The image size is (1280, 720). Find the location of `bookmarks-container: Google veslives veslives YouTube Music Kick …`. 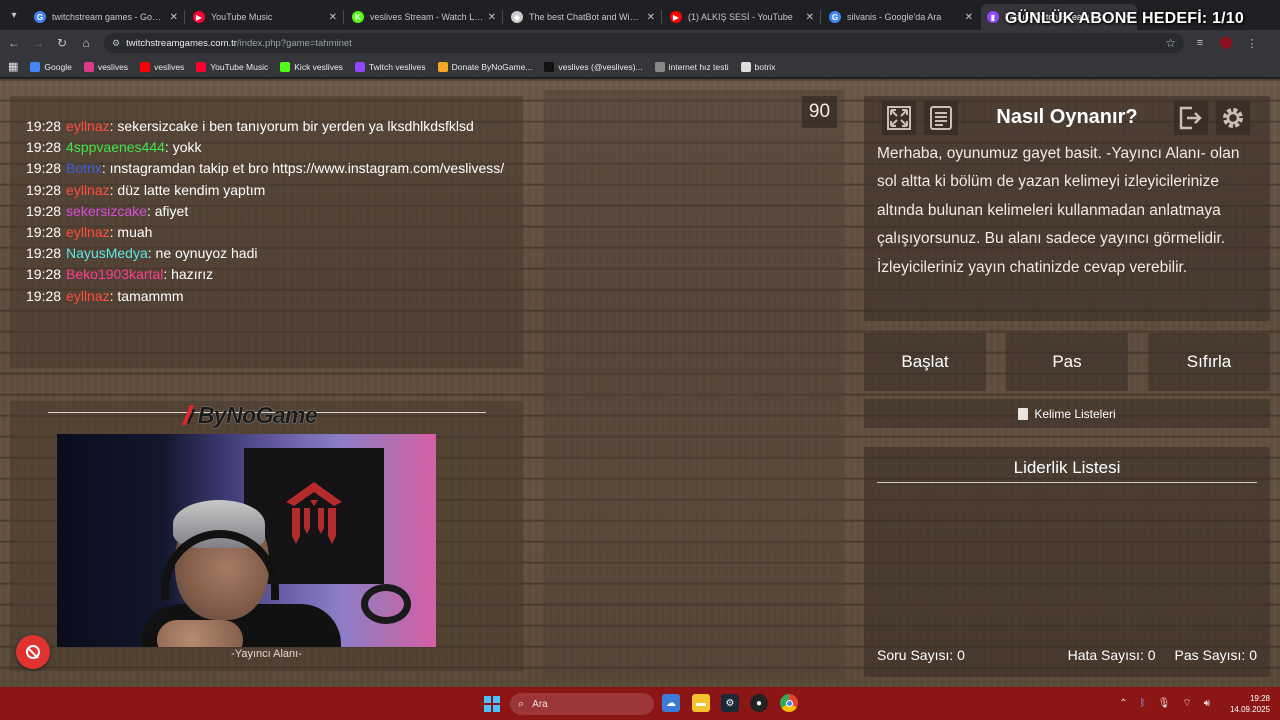

bookmarks-container: Google veslives veslives YouTube Music Kick … is located at coordinates (396, 66).